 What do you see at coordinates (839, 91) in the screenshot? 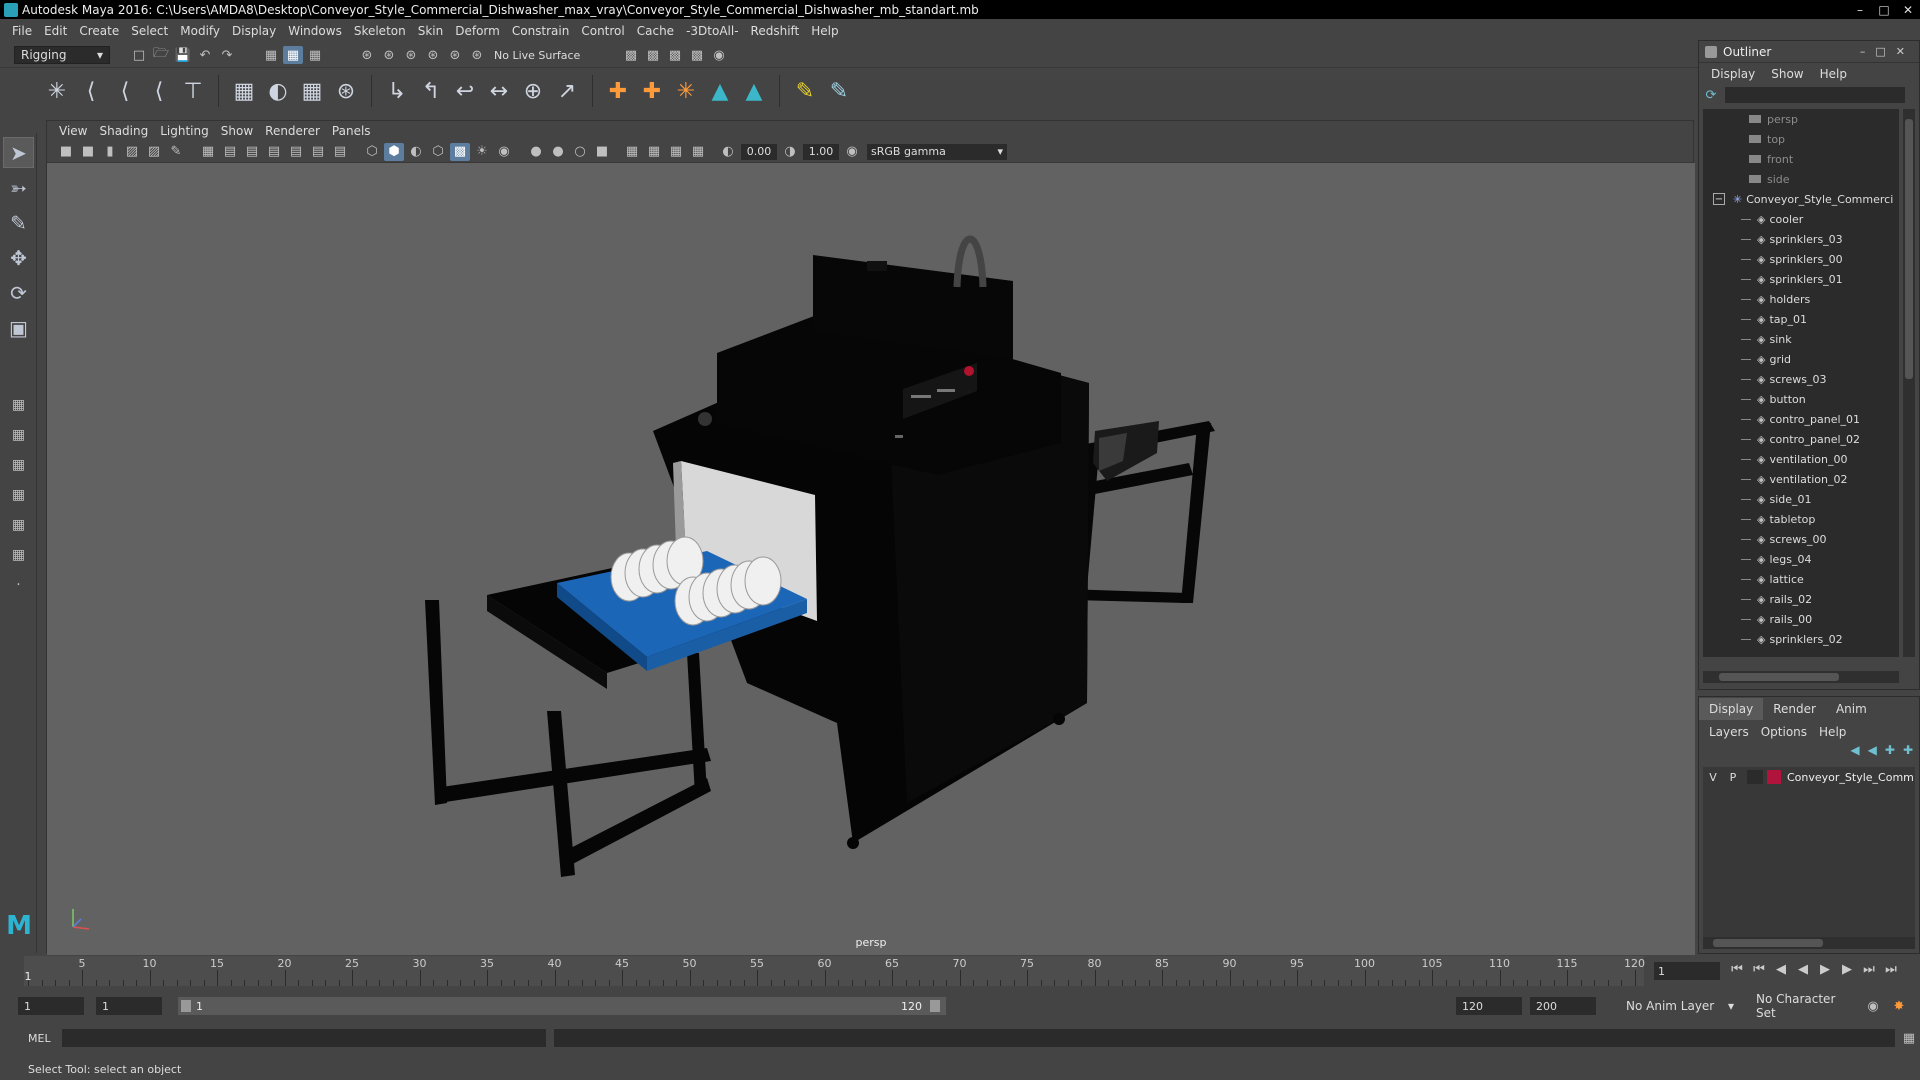
I see `brush-icon: ✎` at bounding box center [839, 91].